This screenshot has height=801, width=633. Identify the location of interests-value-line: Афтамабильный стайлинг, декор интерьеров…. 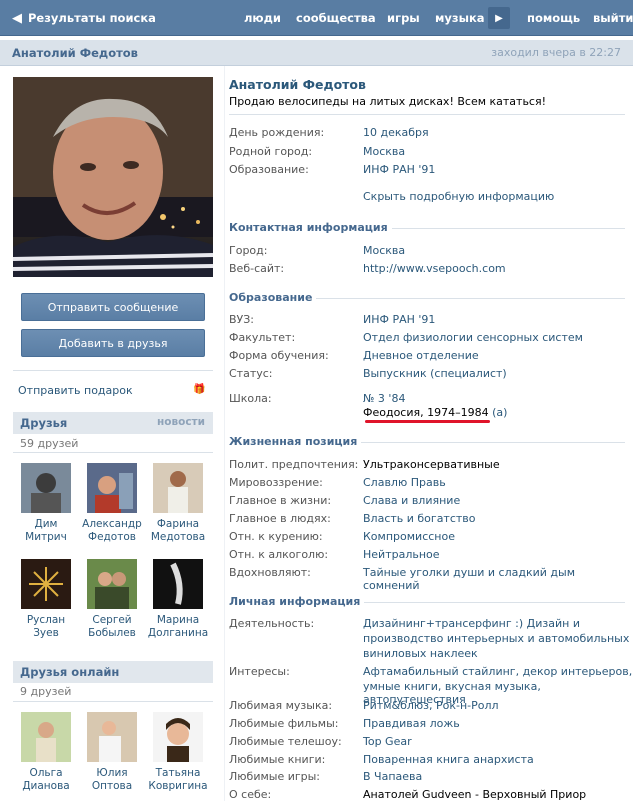
(497, 671).